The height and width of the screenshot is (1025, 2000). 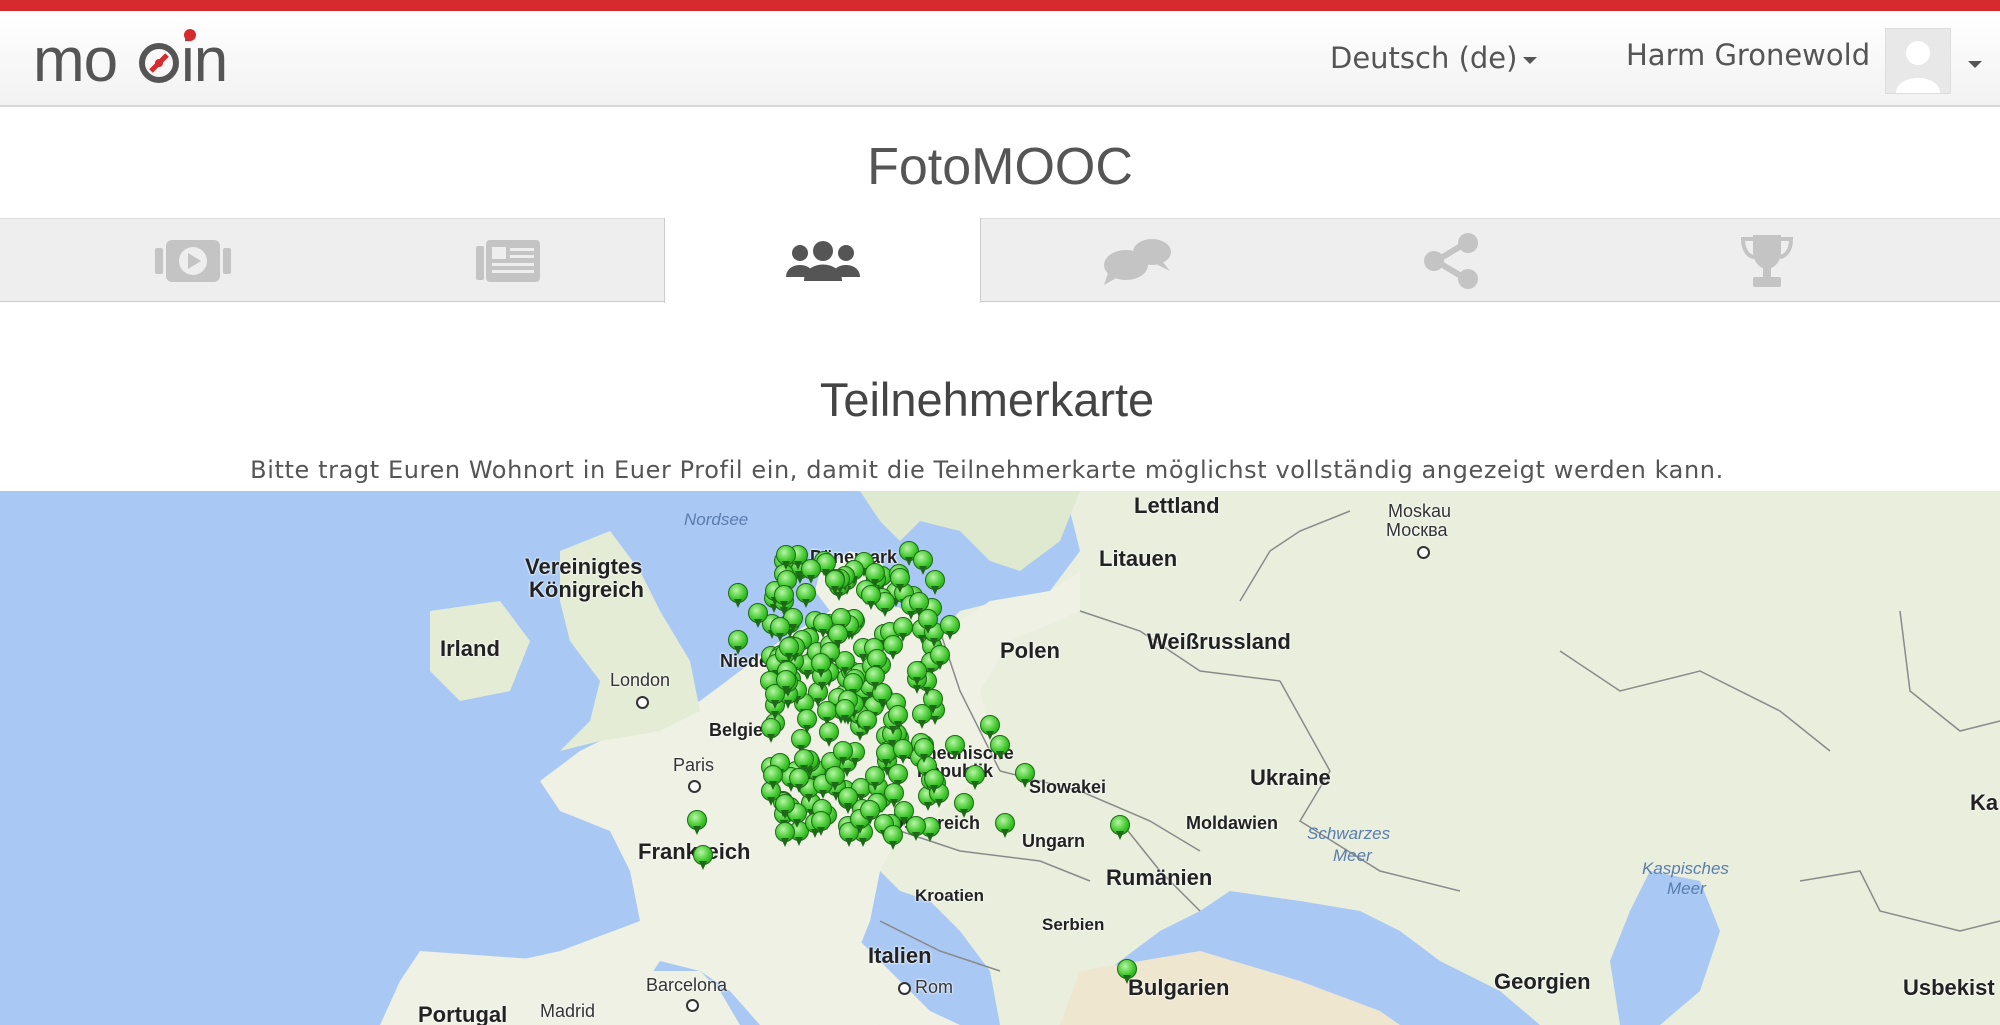 I want to click on tab-discussions, so click(x=1136, y=260).